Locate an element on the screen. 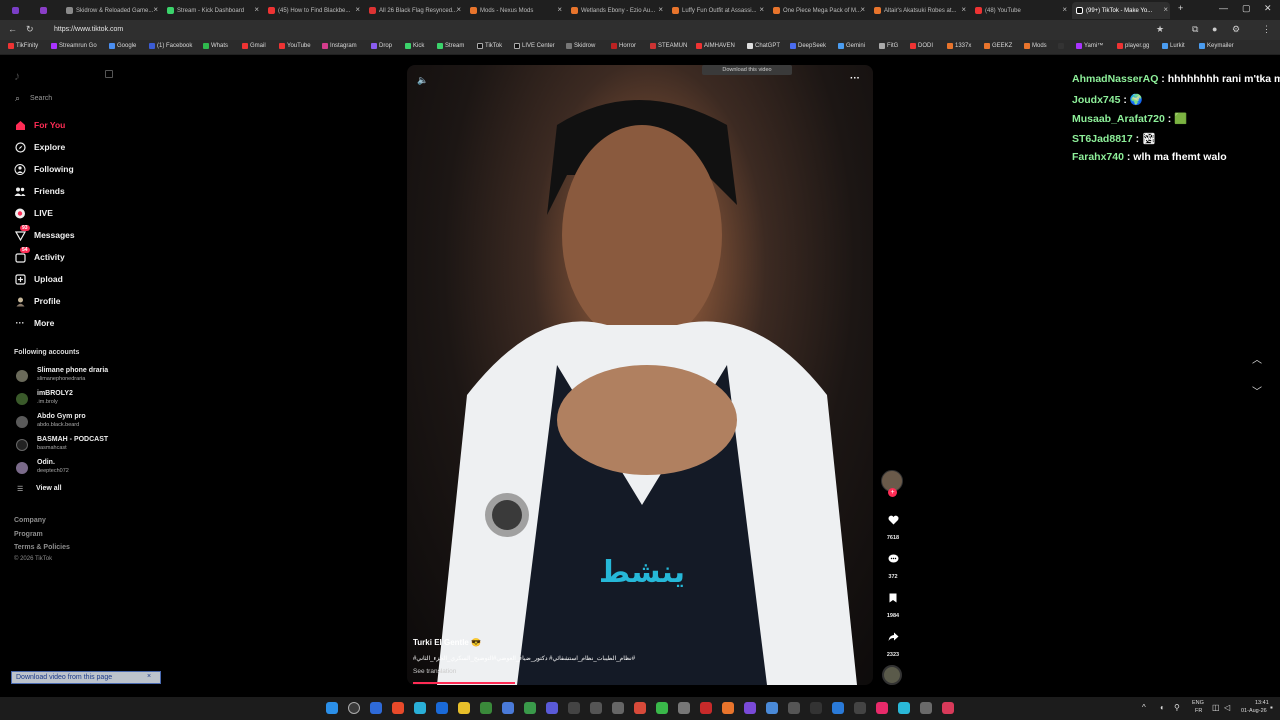 This screenshot has width=1280, height=720. volume-icon: 🔈 is located at coordinates (422, 80).